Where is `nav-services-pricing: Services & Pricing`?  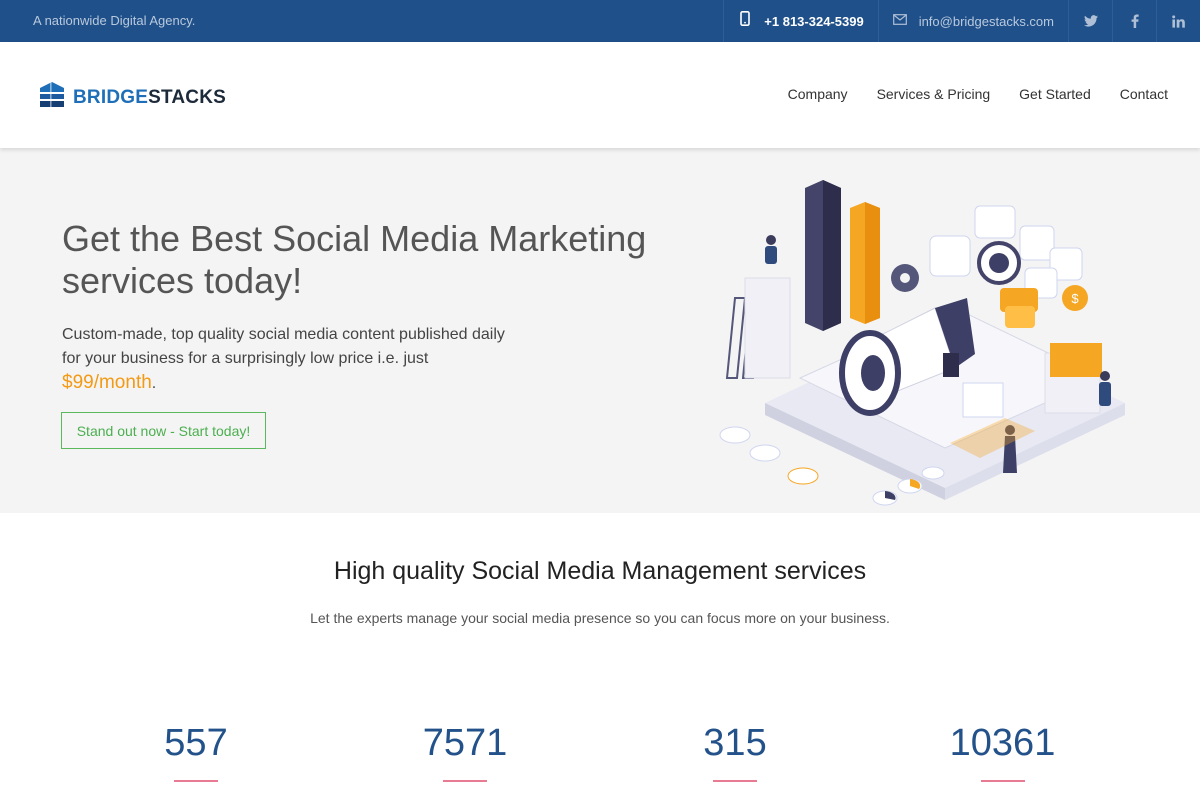
nav-services-pricing: Services & Pricing is located at coordinates (934, 94).